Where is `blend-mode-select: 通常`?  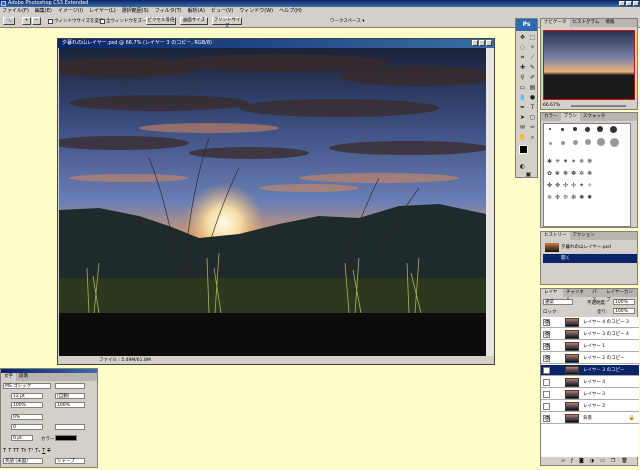 blend-mode-select: 通常 is located at coordinates (558, 302).